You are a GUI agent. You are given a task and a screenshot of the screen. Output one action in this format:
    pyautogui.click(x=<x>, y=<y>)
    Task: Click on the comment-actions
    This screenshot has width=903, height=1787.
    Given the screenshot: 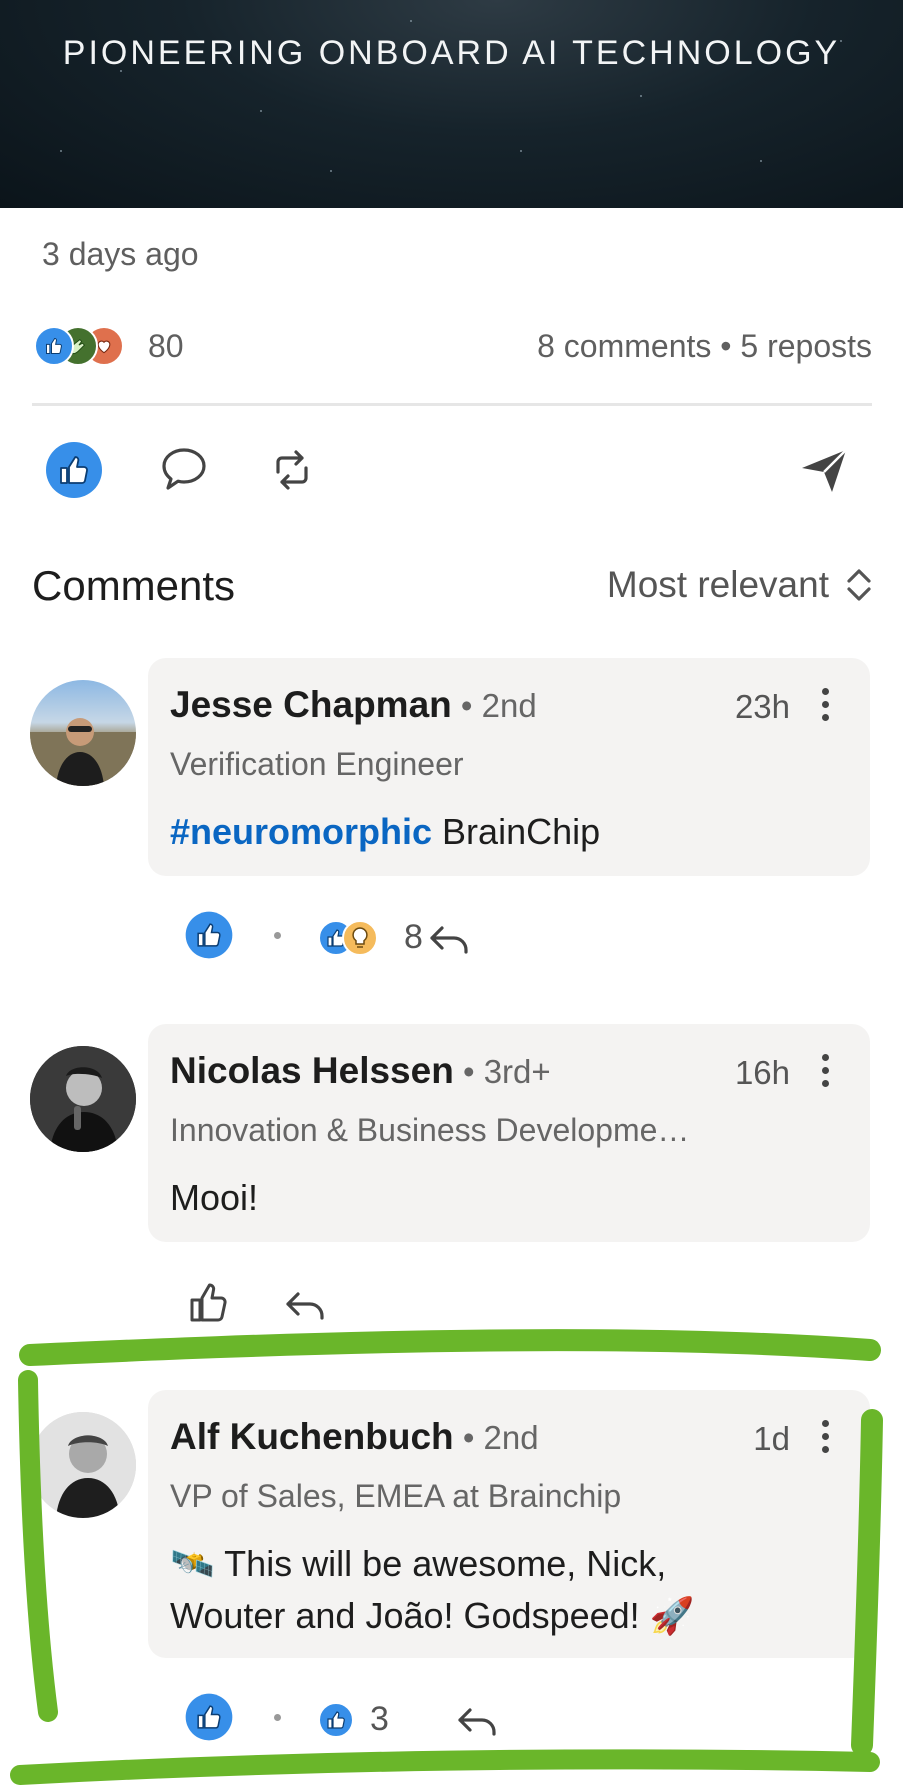 What is the action you would take?
    pyautogui.click(x=384, y=1304)
    